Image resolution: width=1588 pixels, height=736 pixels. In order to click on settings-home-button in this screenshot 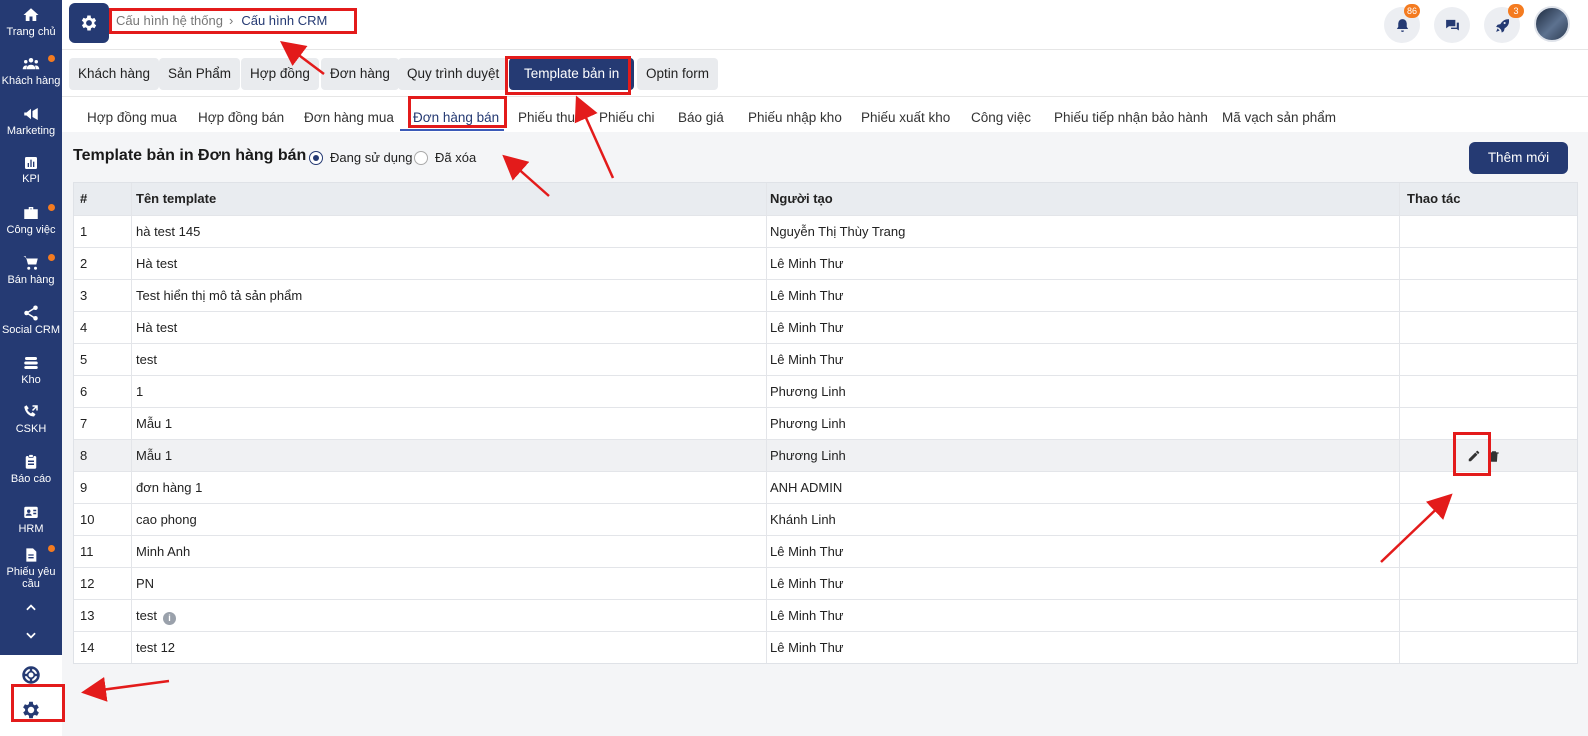, I will do `click(89, 23)`.